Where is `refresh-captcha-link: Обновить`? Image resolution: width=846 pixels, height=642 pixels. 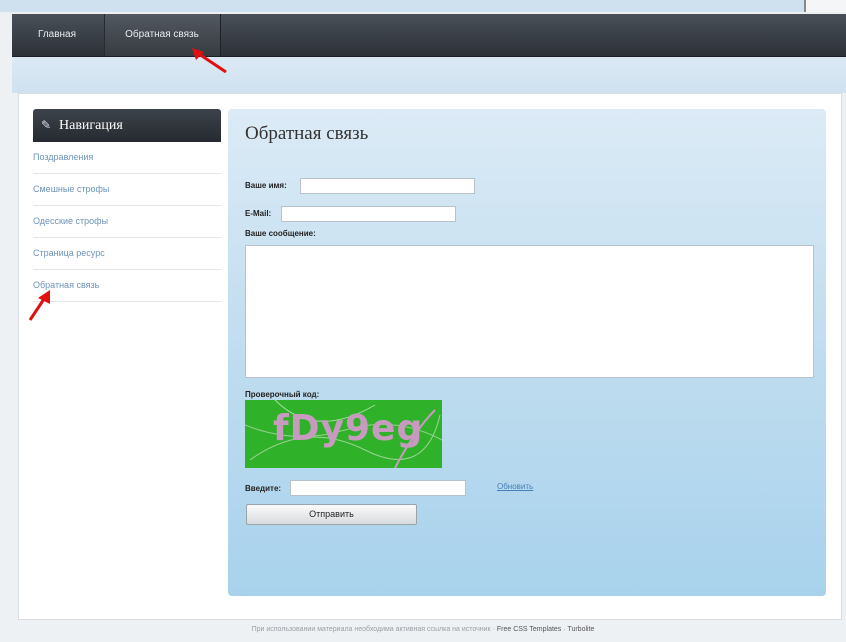 refresh-captcha-link: Обновить is located at coordinates (515, 486).